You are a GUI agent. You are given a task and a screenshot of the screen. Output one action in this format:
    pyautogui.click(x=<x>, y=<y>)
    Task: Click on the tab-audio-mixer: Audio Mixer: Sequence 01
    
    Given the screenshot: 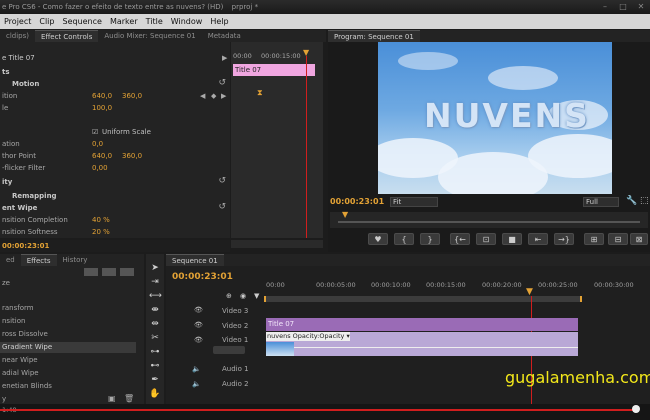 What is the action you would take?
    pyautogui.click(x=149, y=36)
    